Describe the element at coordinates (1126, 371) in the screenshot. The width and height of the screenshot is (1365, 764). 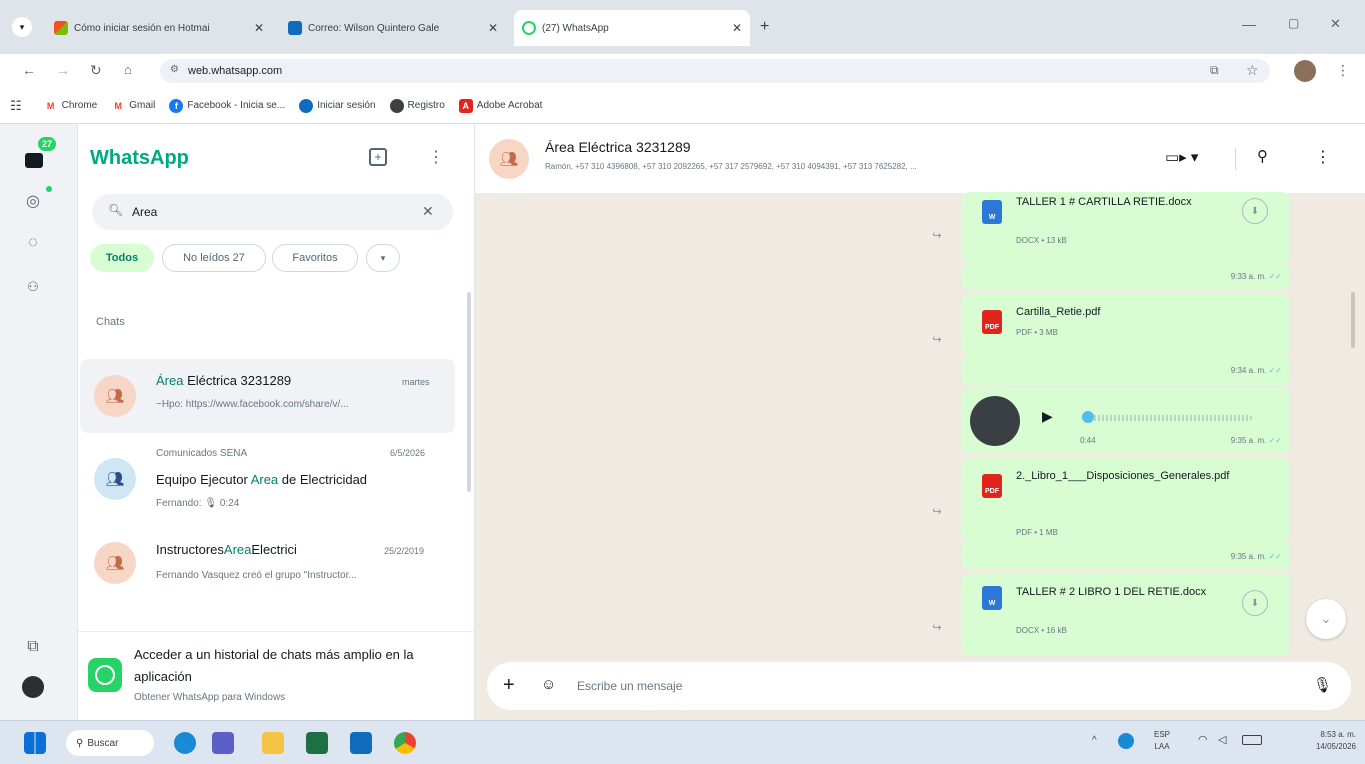
I see `message-footer: 9:34 a. m. ✓✓` at that location.